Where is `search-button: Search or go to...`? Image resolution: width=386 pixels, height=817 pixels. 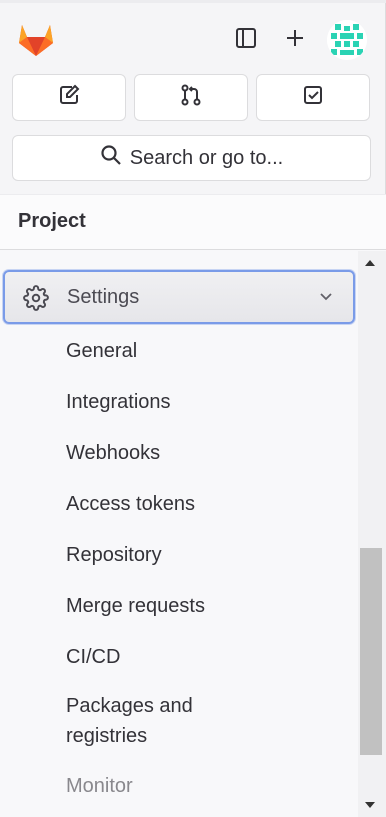 search-button: Search or go to... is located at coordinates (191, 158).